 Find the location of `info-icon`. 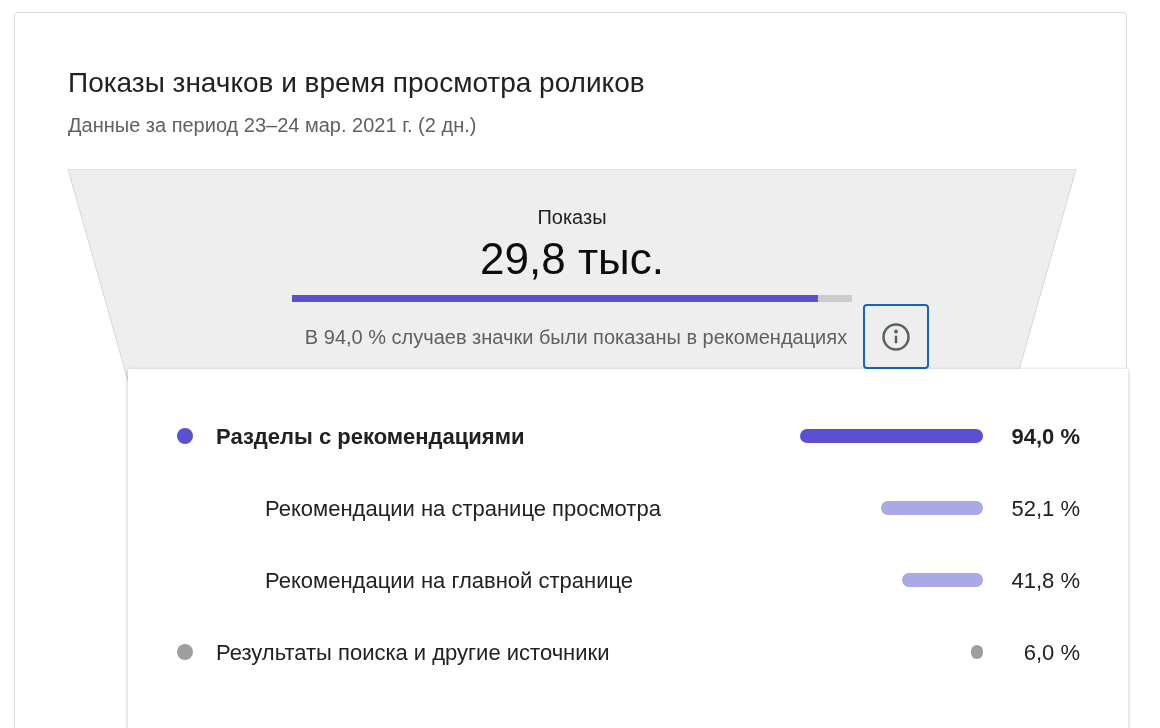

info-icon is located at coordinates (896, 336).